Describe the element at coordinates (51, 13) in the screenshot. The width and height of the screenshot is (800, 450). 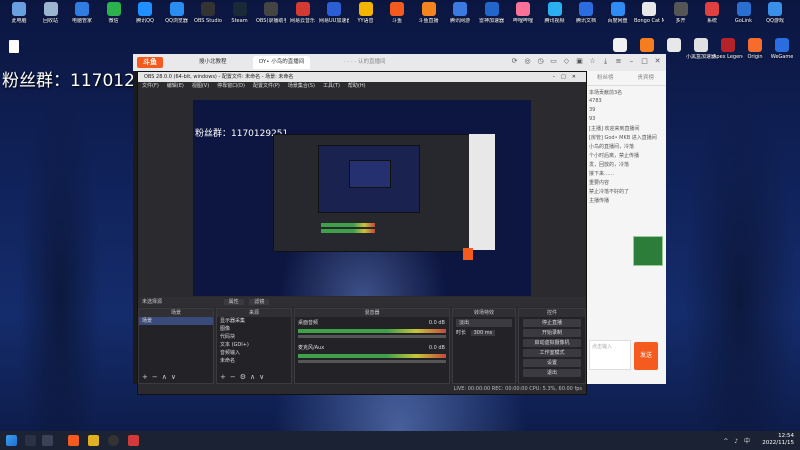
I see `desktop-icon: 回收站` at that location.